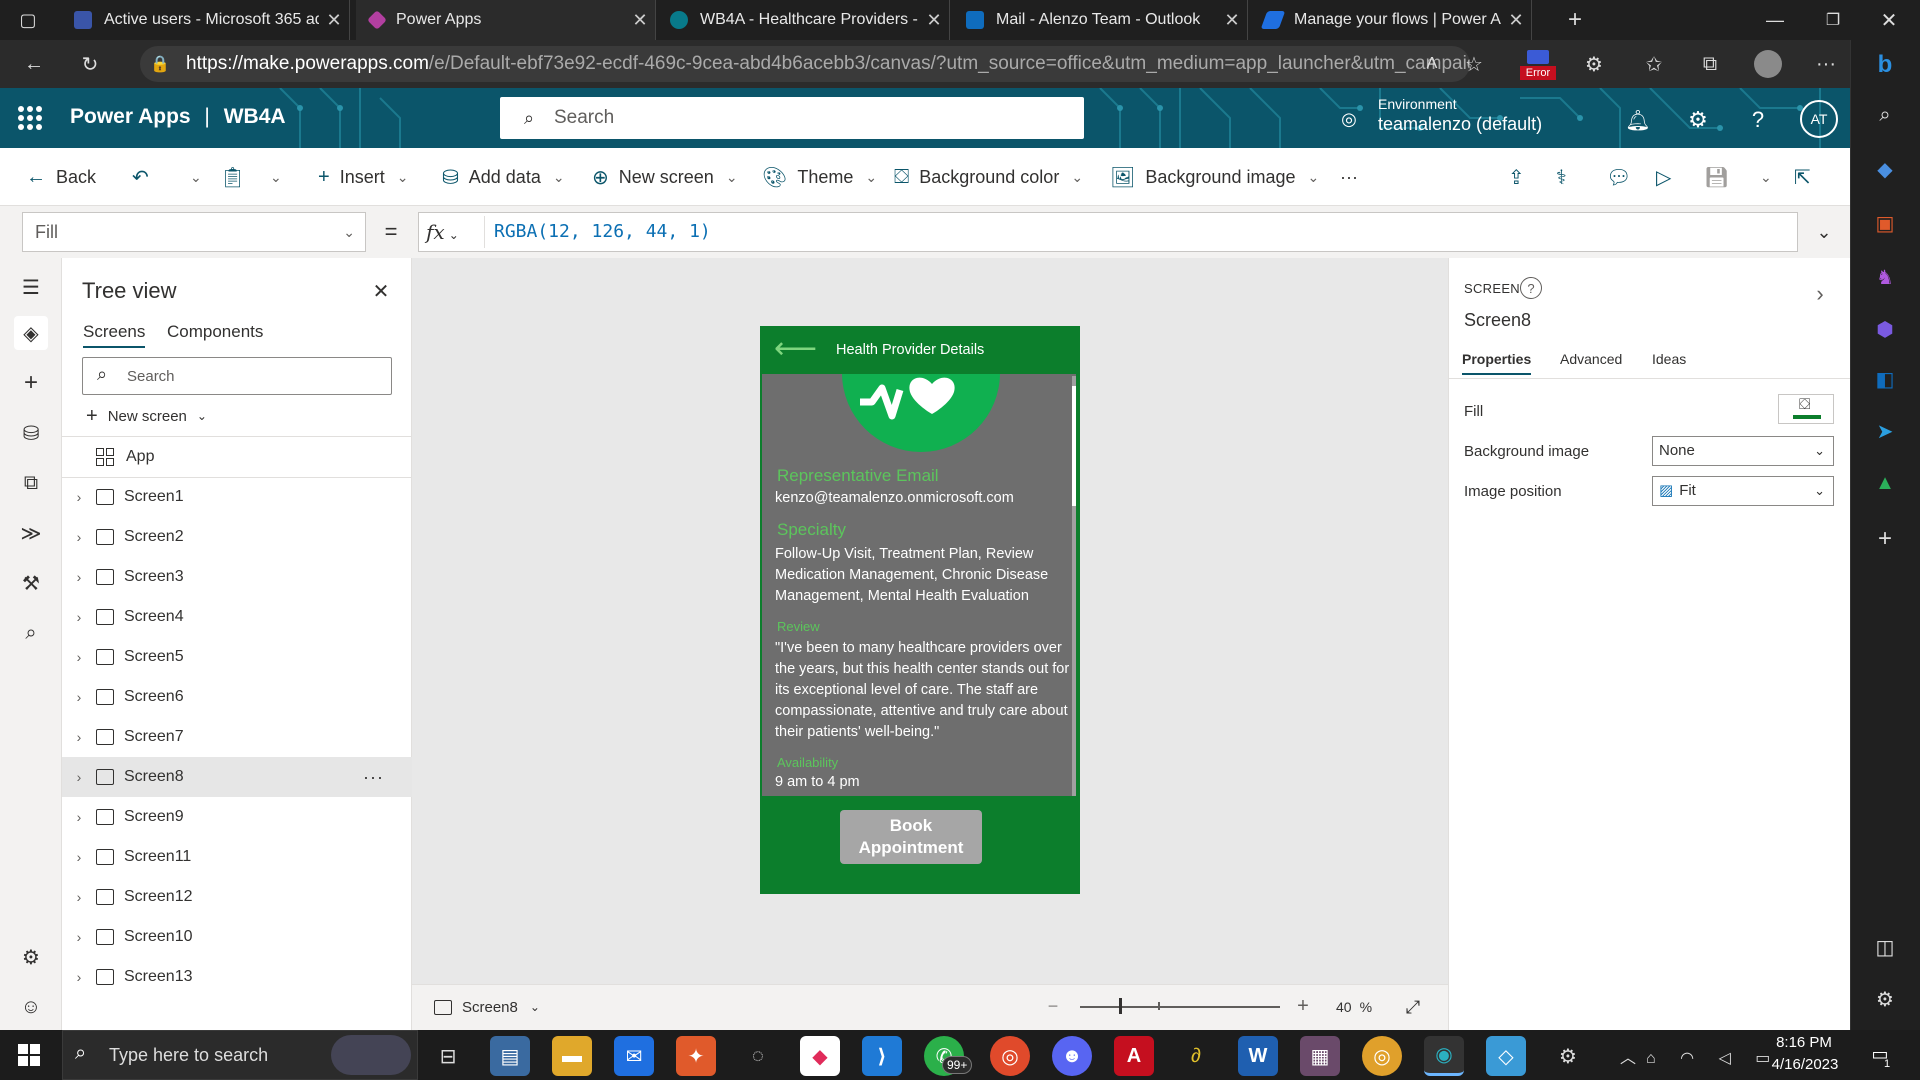 The height and width of the screenshot is (1080, 1920). Describe the element at coordinates (1568, 1056) in the screenshot. I see `taskbar-settings-icon: ⚙` at that location.